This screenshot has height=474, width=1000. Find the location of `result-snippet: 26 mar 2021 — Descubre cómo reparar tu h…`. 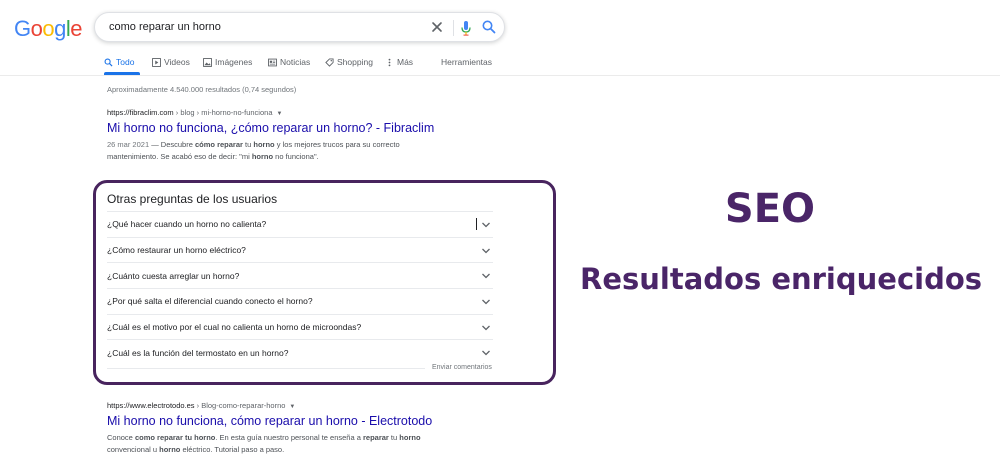

result-snippet: 26 mar 2021 — Descubre cómo reparar tu h… is located at coordinates (307, 151).